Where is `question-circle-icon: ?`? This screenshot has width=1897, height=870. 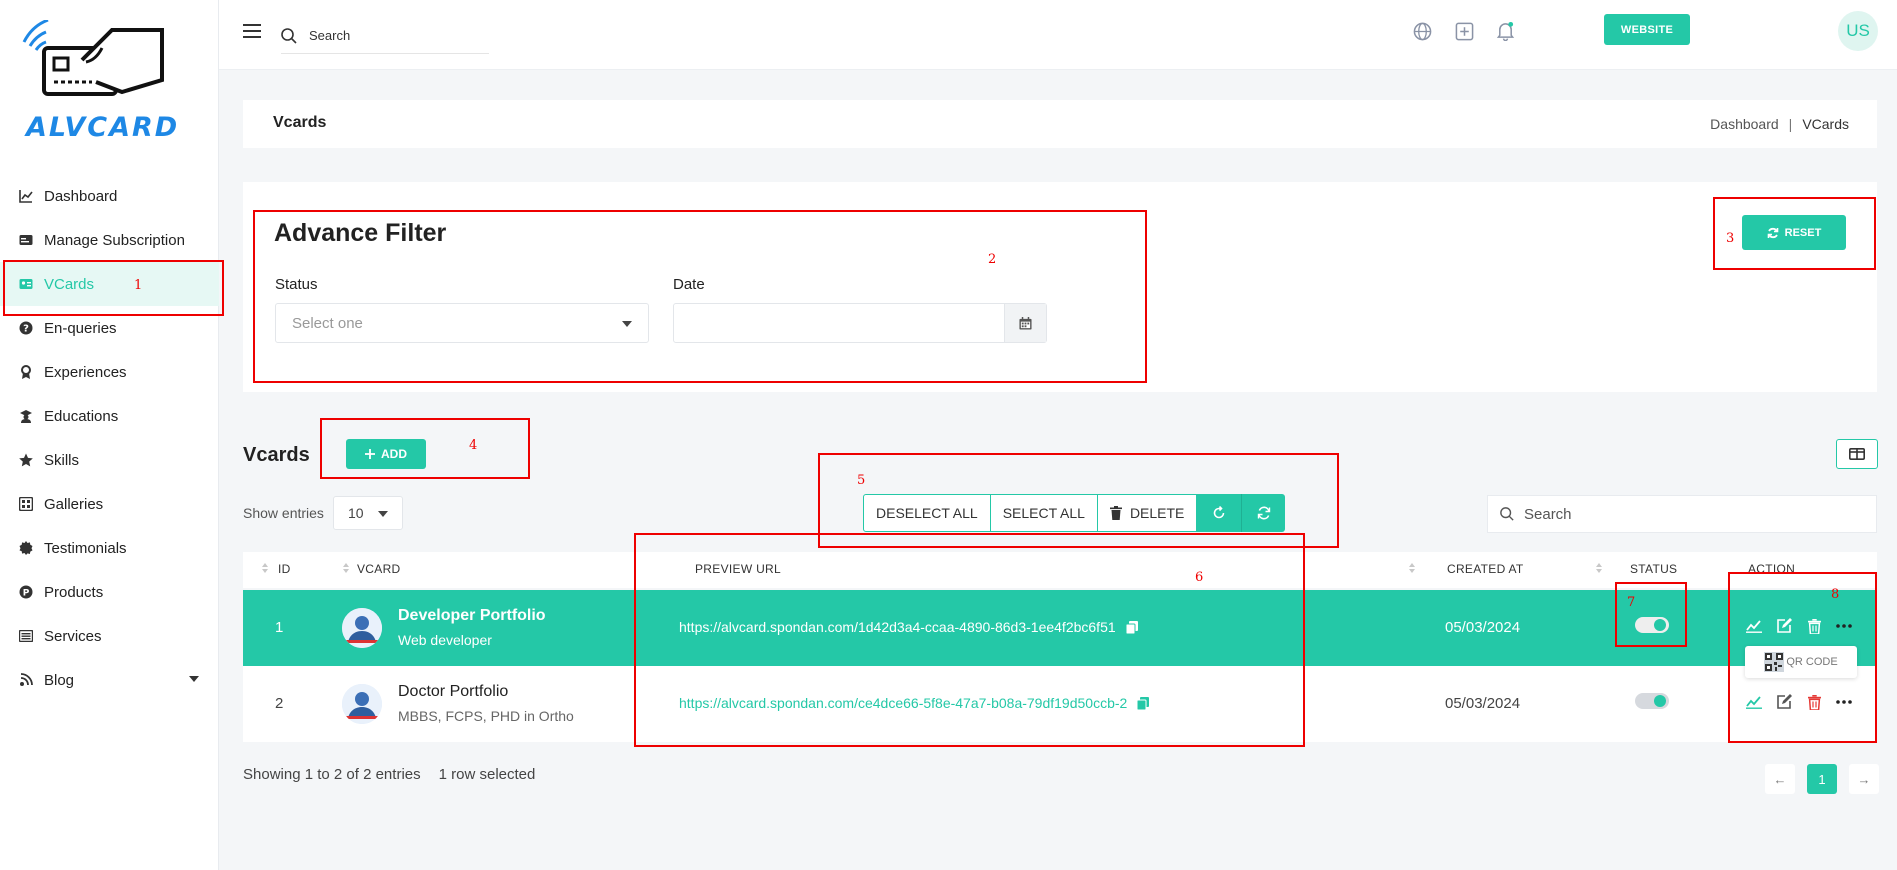 question-circle-icon: ? is located at coordinates (26, 328).